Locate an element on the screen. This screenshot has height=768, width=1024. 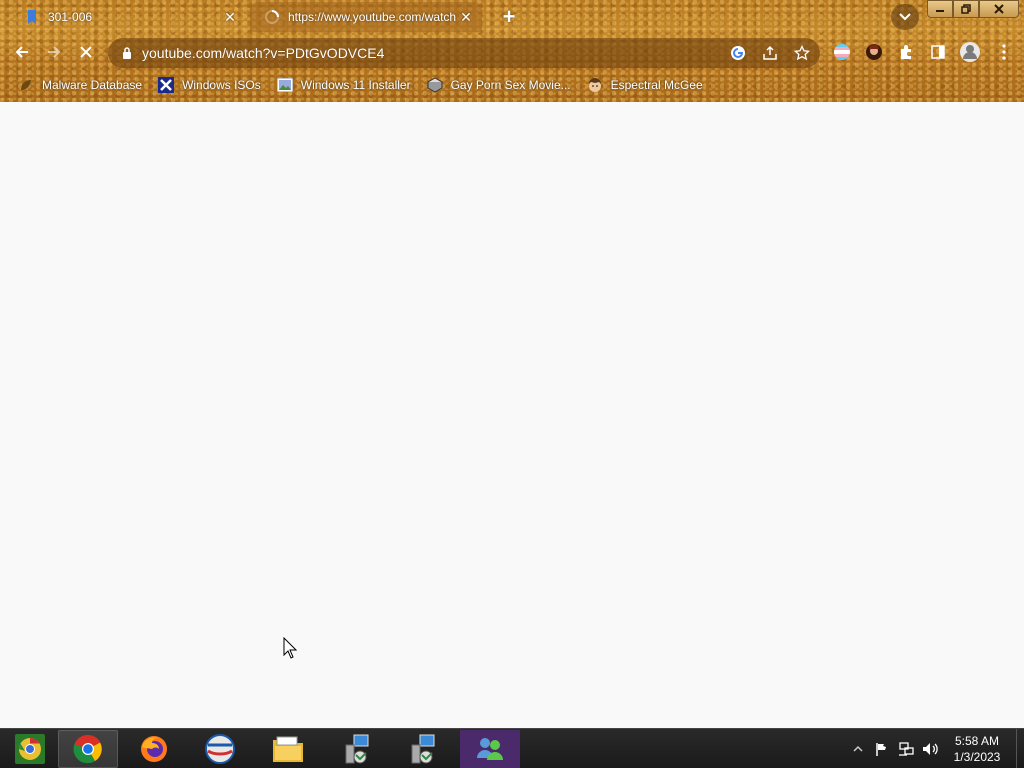
minimize-button is located at coordinates (940, 9).